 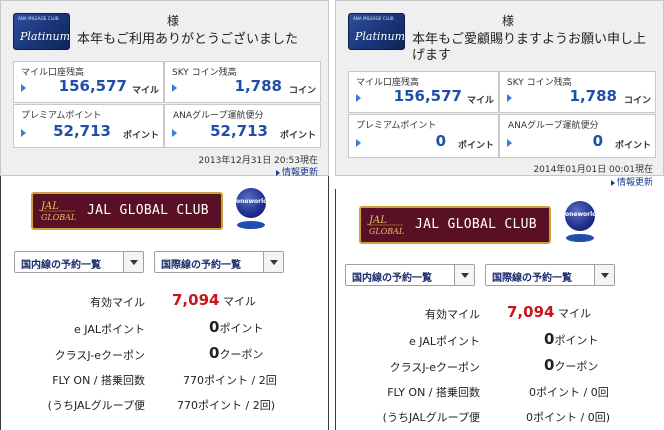 What do you see at coordinates (423, 136) in the screenshot?
I see `premium-points-box: プレミアムポイント 0 ポイント` at bounding box center [423, 136].